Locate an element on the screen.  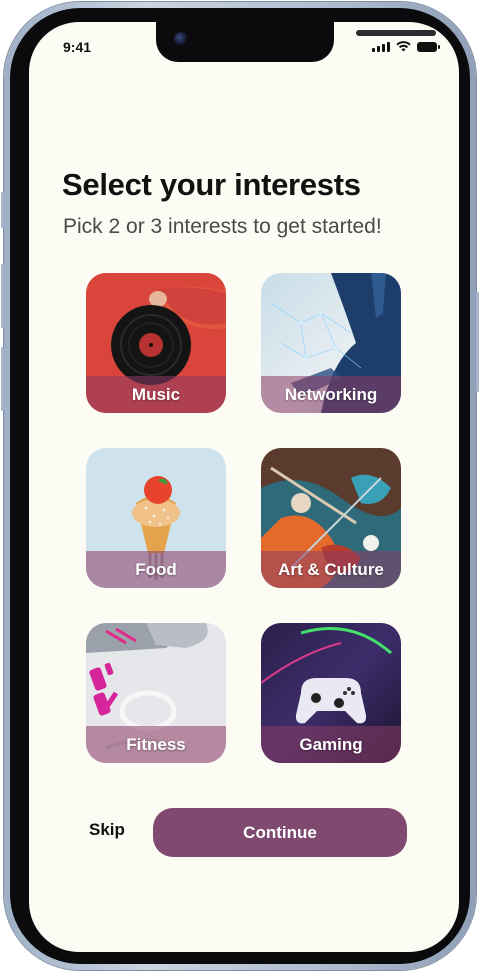
interest-tile-food: Food is located at coordinates (156, 518).